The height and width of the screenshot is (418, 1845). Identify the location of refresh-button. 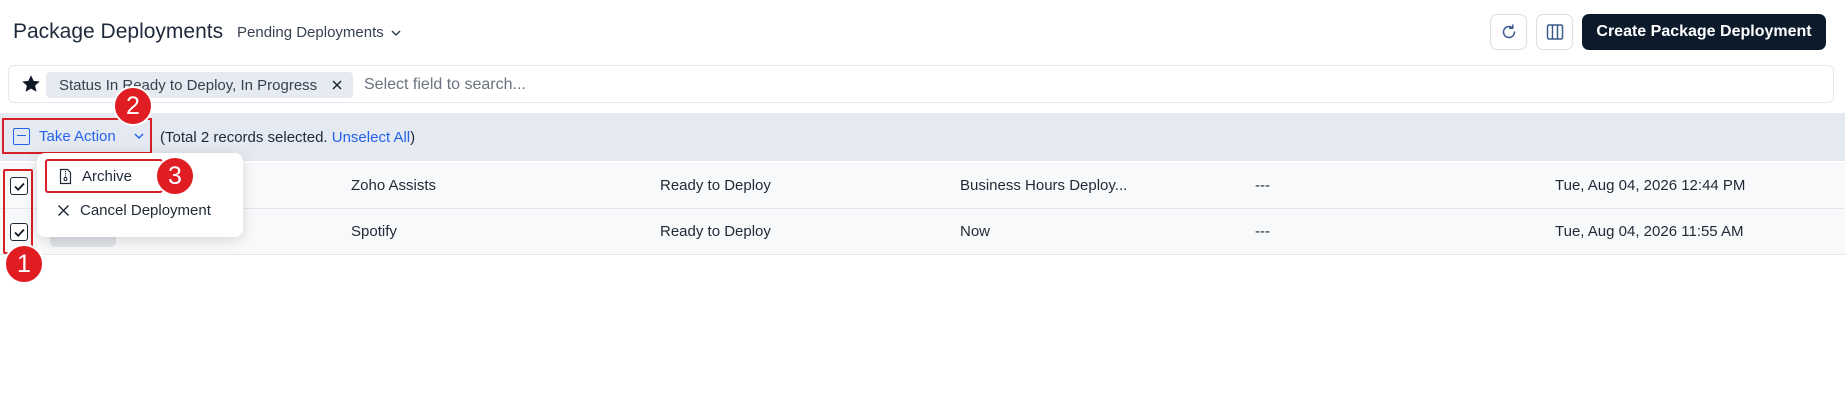
(1508, 32).